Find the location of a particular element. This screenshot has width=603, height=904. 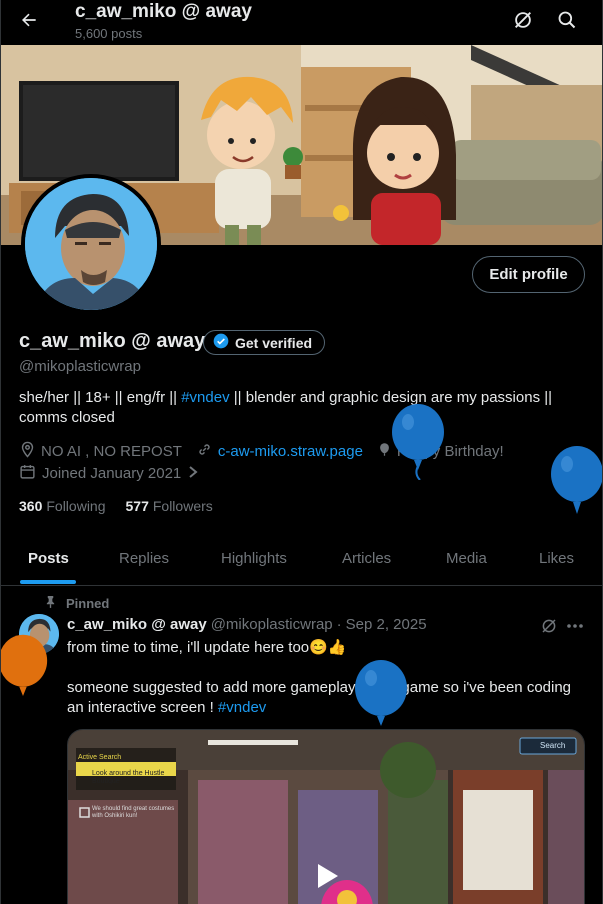

link-icon is located at coordinates (204, 451).